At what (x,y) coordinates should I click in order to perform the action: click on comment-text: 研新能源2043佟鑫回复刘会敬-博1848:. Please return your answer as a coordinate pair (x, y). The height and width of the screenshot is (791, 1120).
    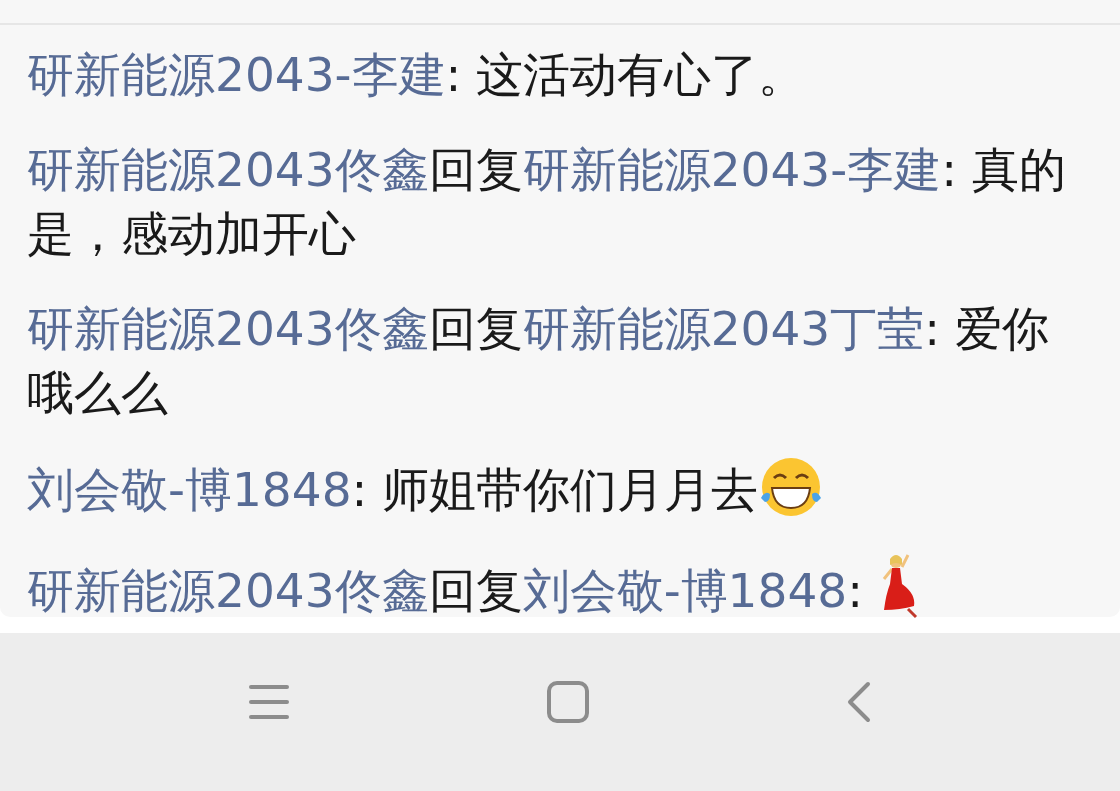
    Looking at the image, I should click on (558, 588).